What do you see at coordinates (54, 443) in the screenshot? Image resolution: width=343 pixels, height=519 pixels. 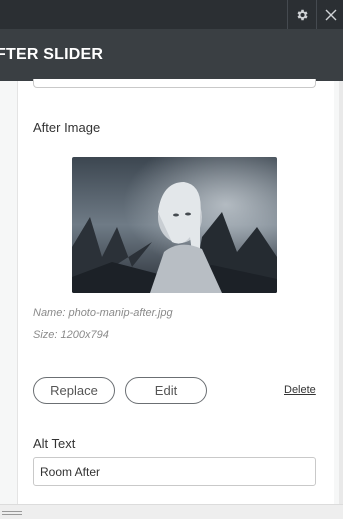 I see `alt-text-label: Alt Text` at bounding box center [54, 443].